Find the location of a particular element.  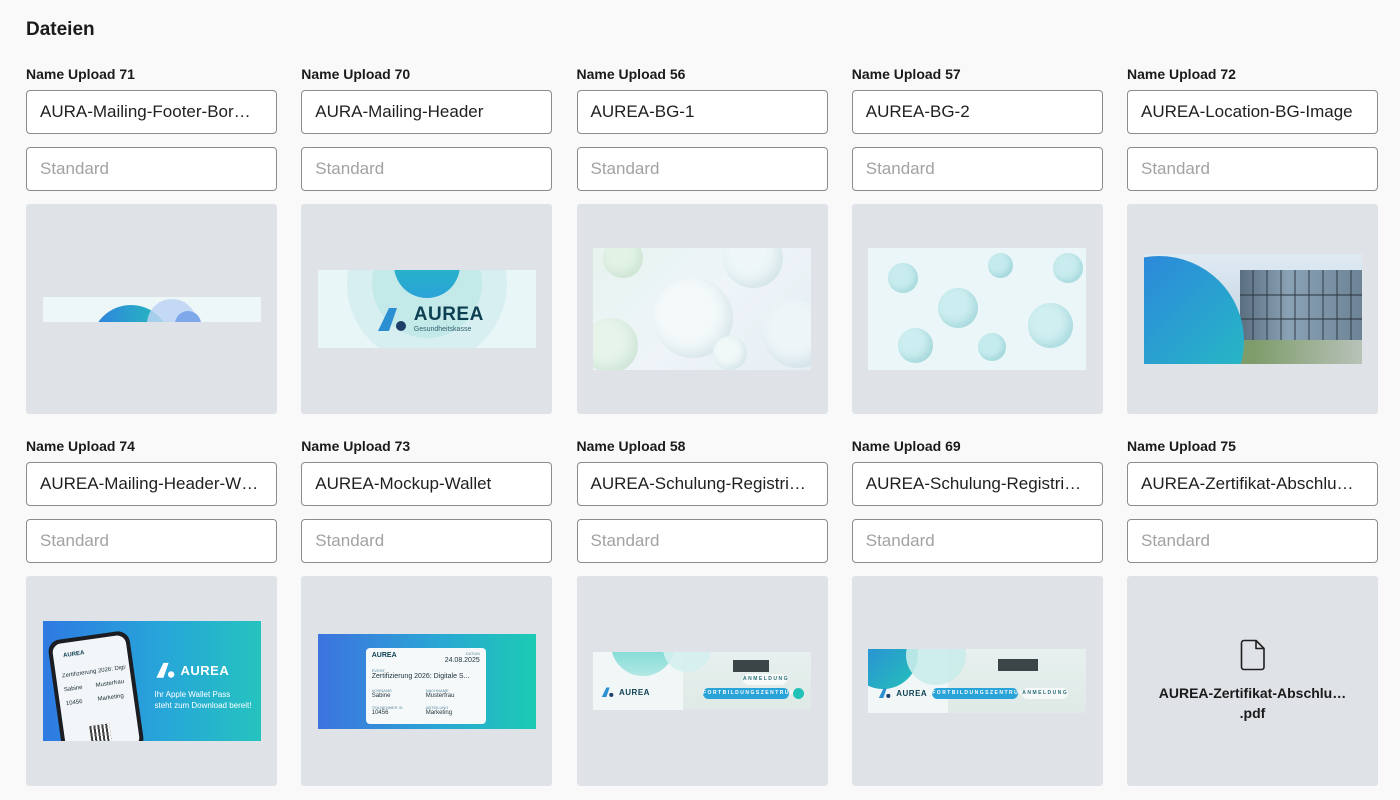

phone-event: Zertifizierung 2026: Digitale S is located at coordinates (93, 672).